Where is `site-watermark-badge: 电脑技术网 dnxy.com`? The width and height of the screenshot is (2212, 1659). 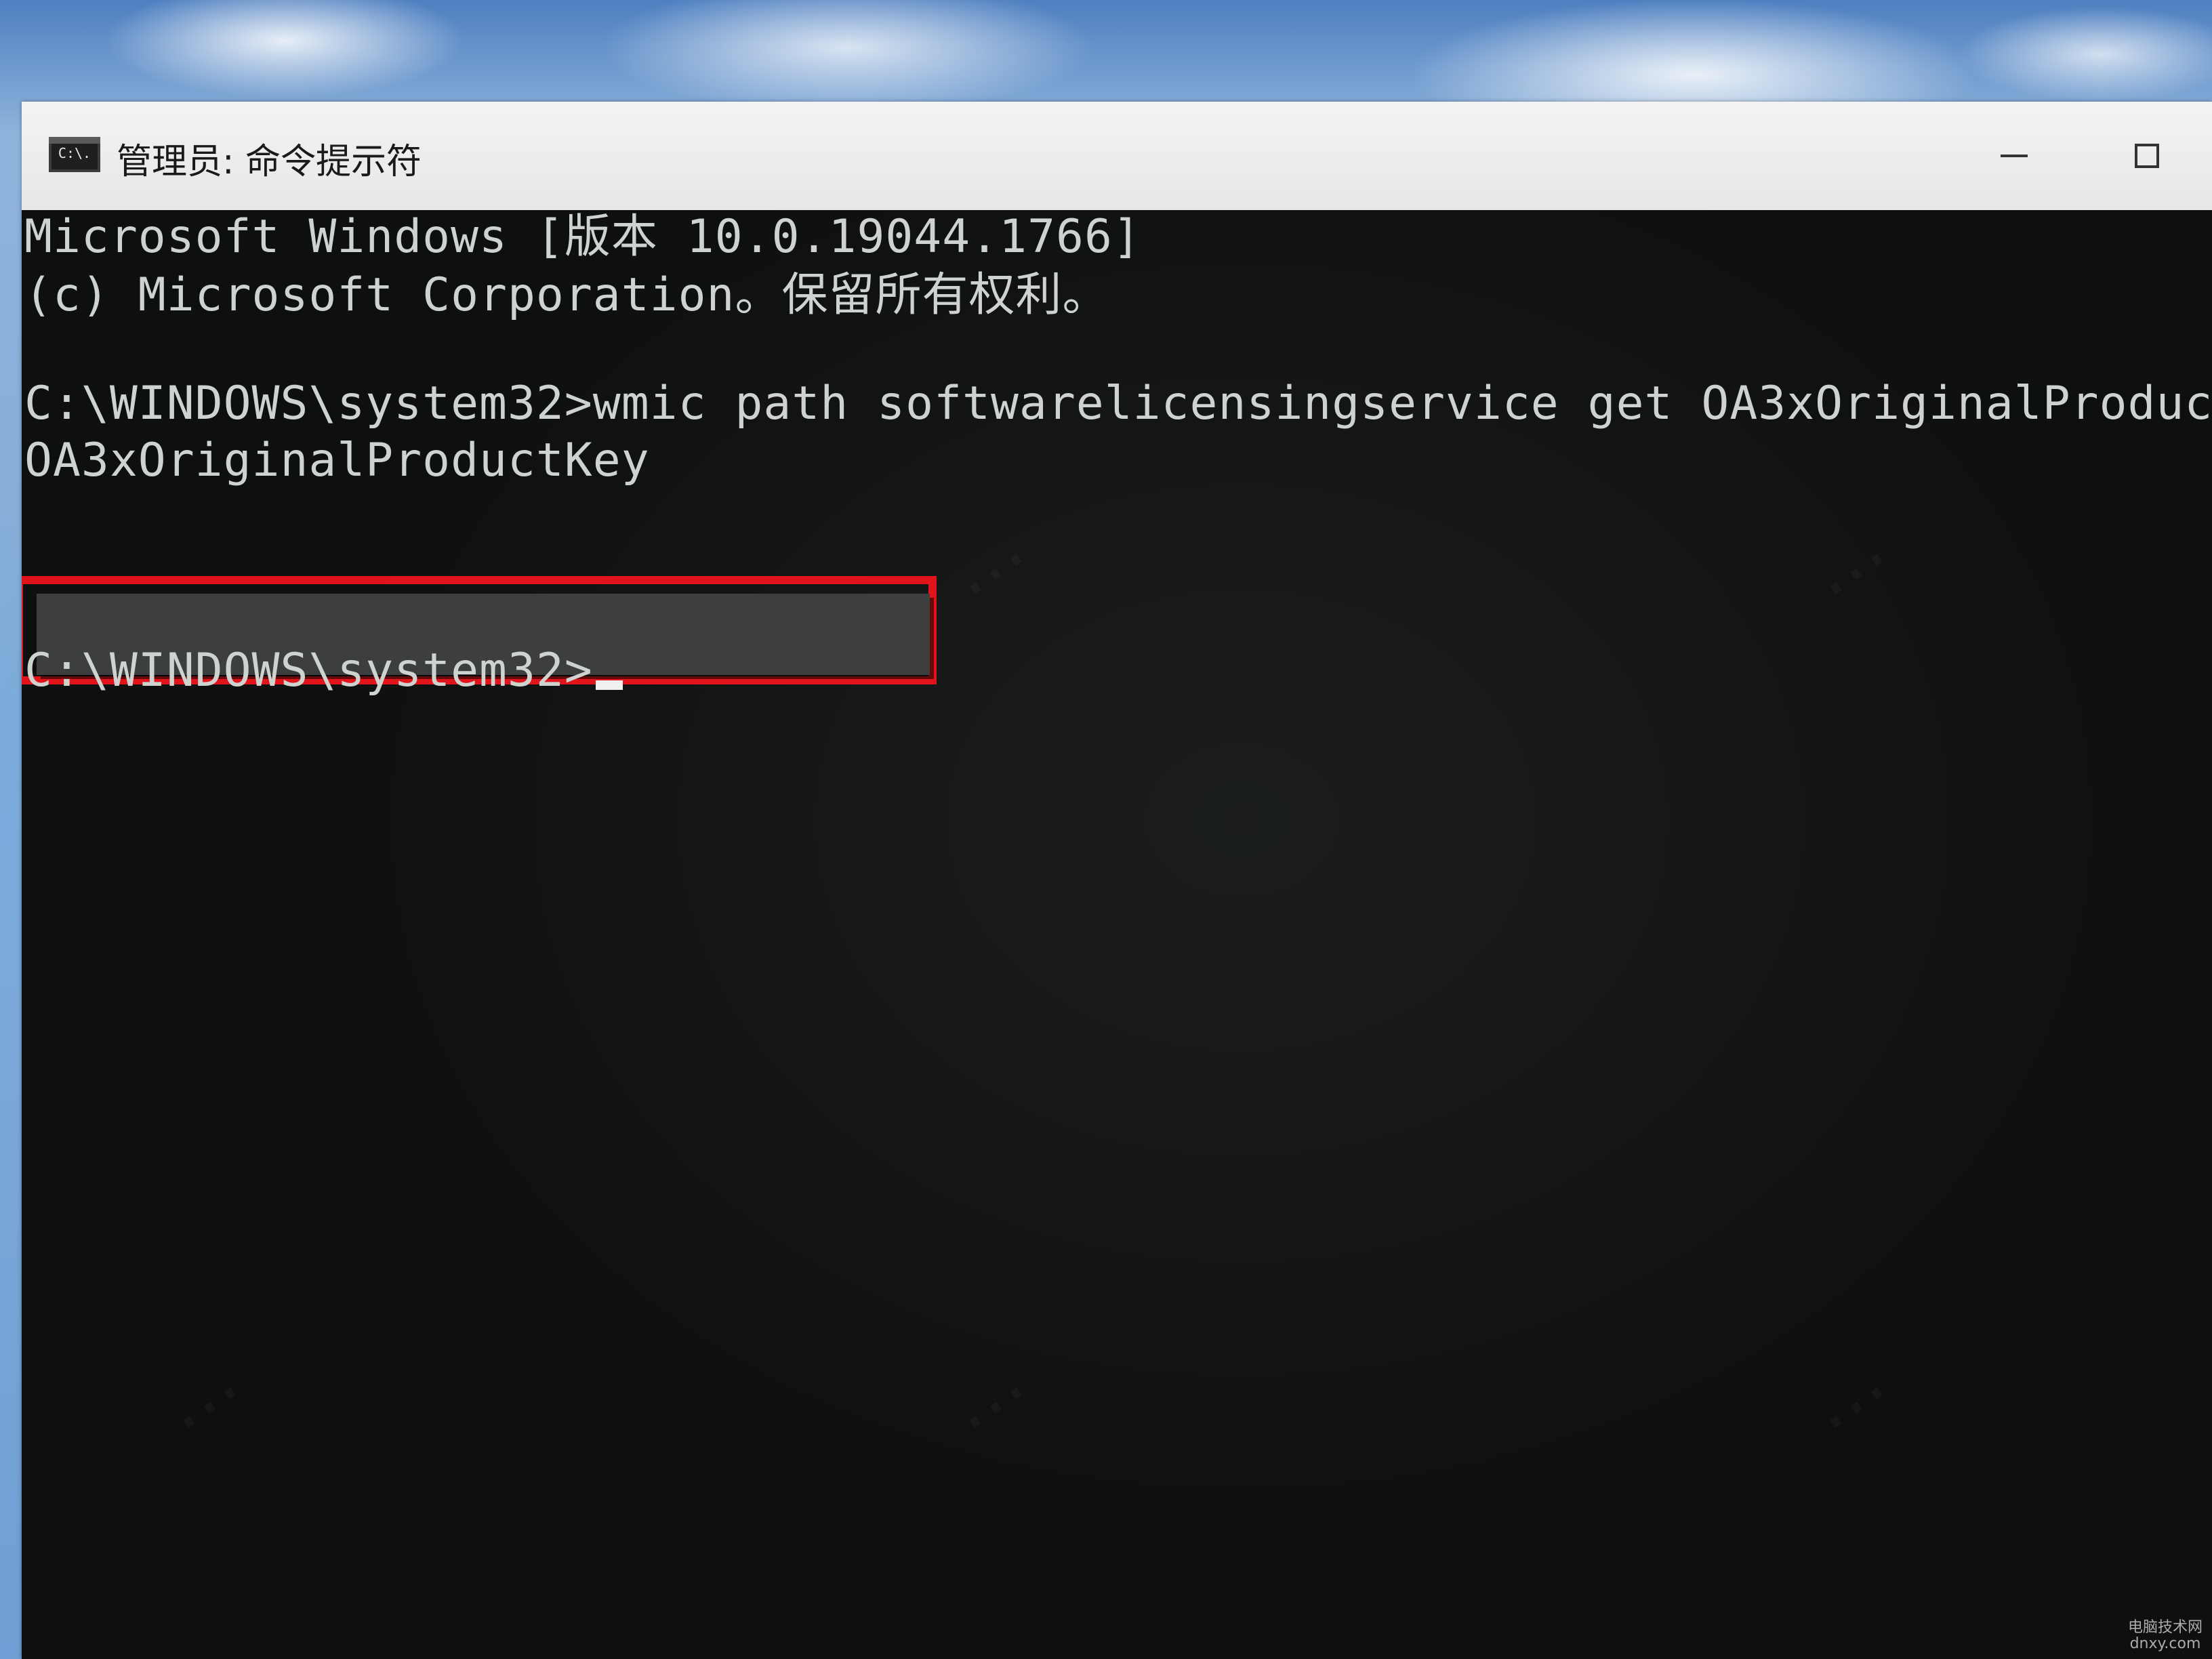 site-watermark-badge: 电脑技术网 dnxy.com is located at coordinates (2166, 1636).